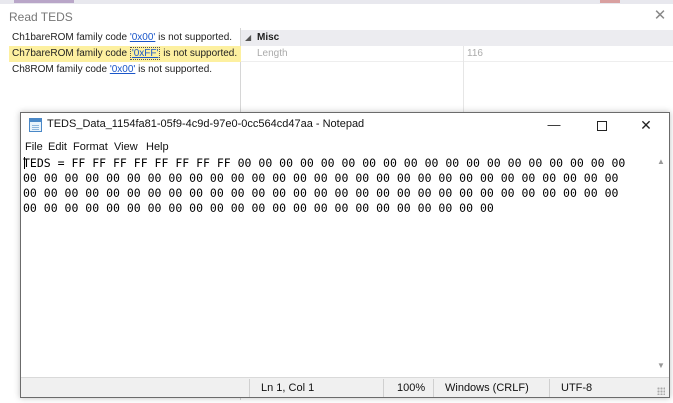 This screenshot has height=403, width=673. I want to click on dialog-close-button: ✕, so click(660, 16).